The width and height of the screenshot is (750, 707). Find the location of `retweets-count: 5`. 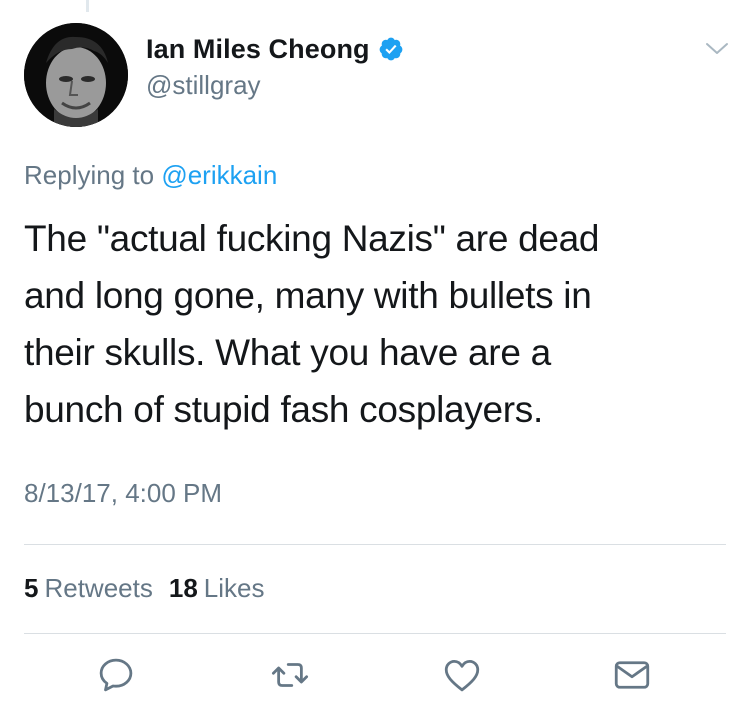

retweets-count: 5 is located at coordinates (31, 588).